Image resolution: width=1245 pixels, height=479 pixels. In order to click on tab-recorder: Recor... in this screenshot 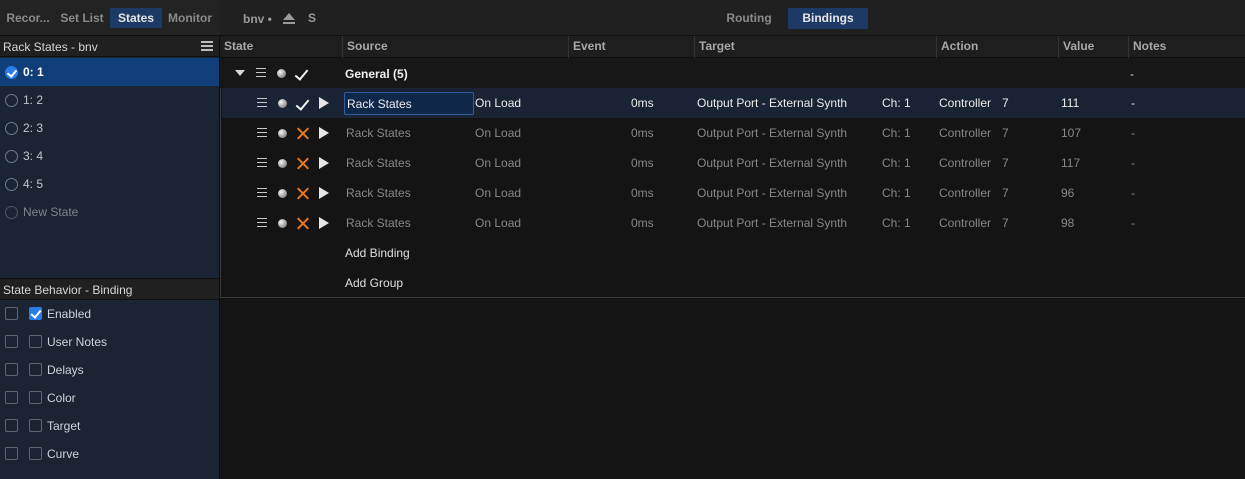, I will do `click(28, 18)`.